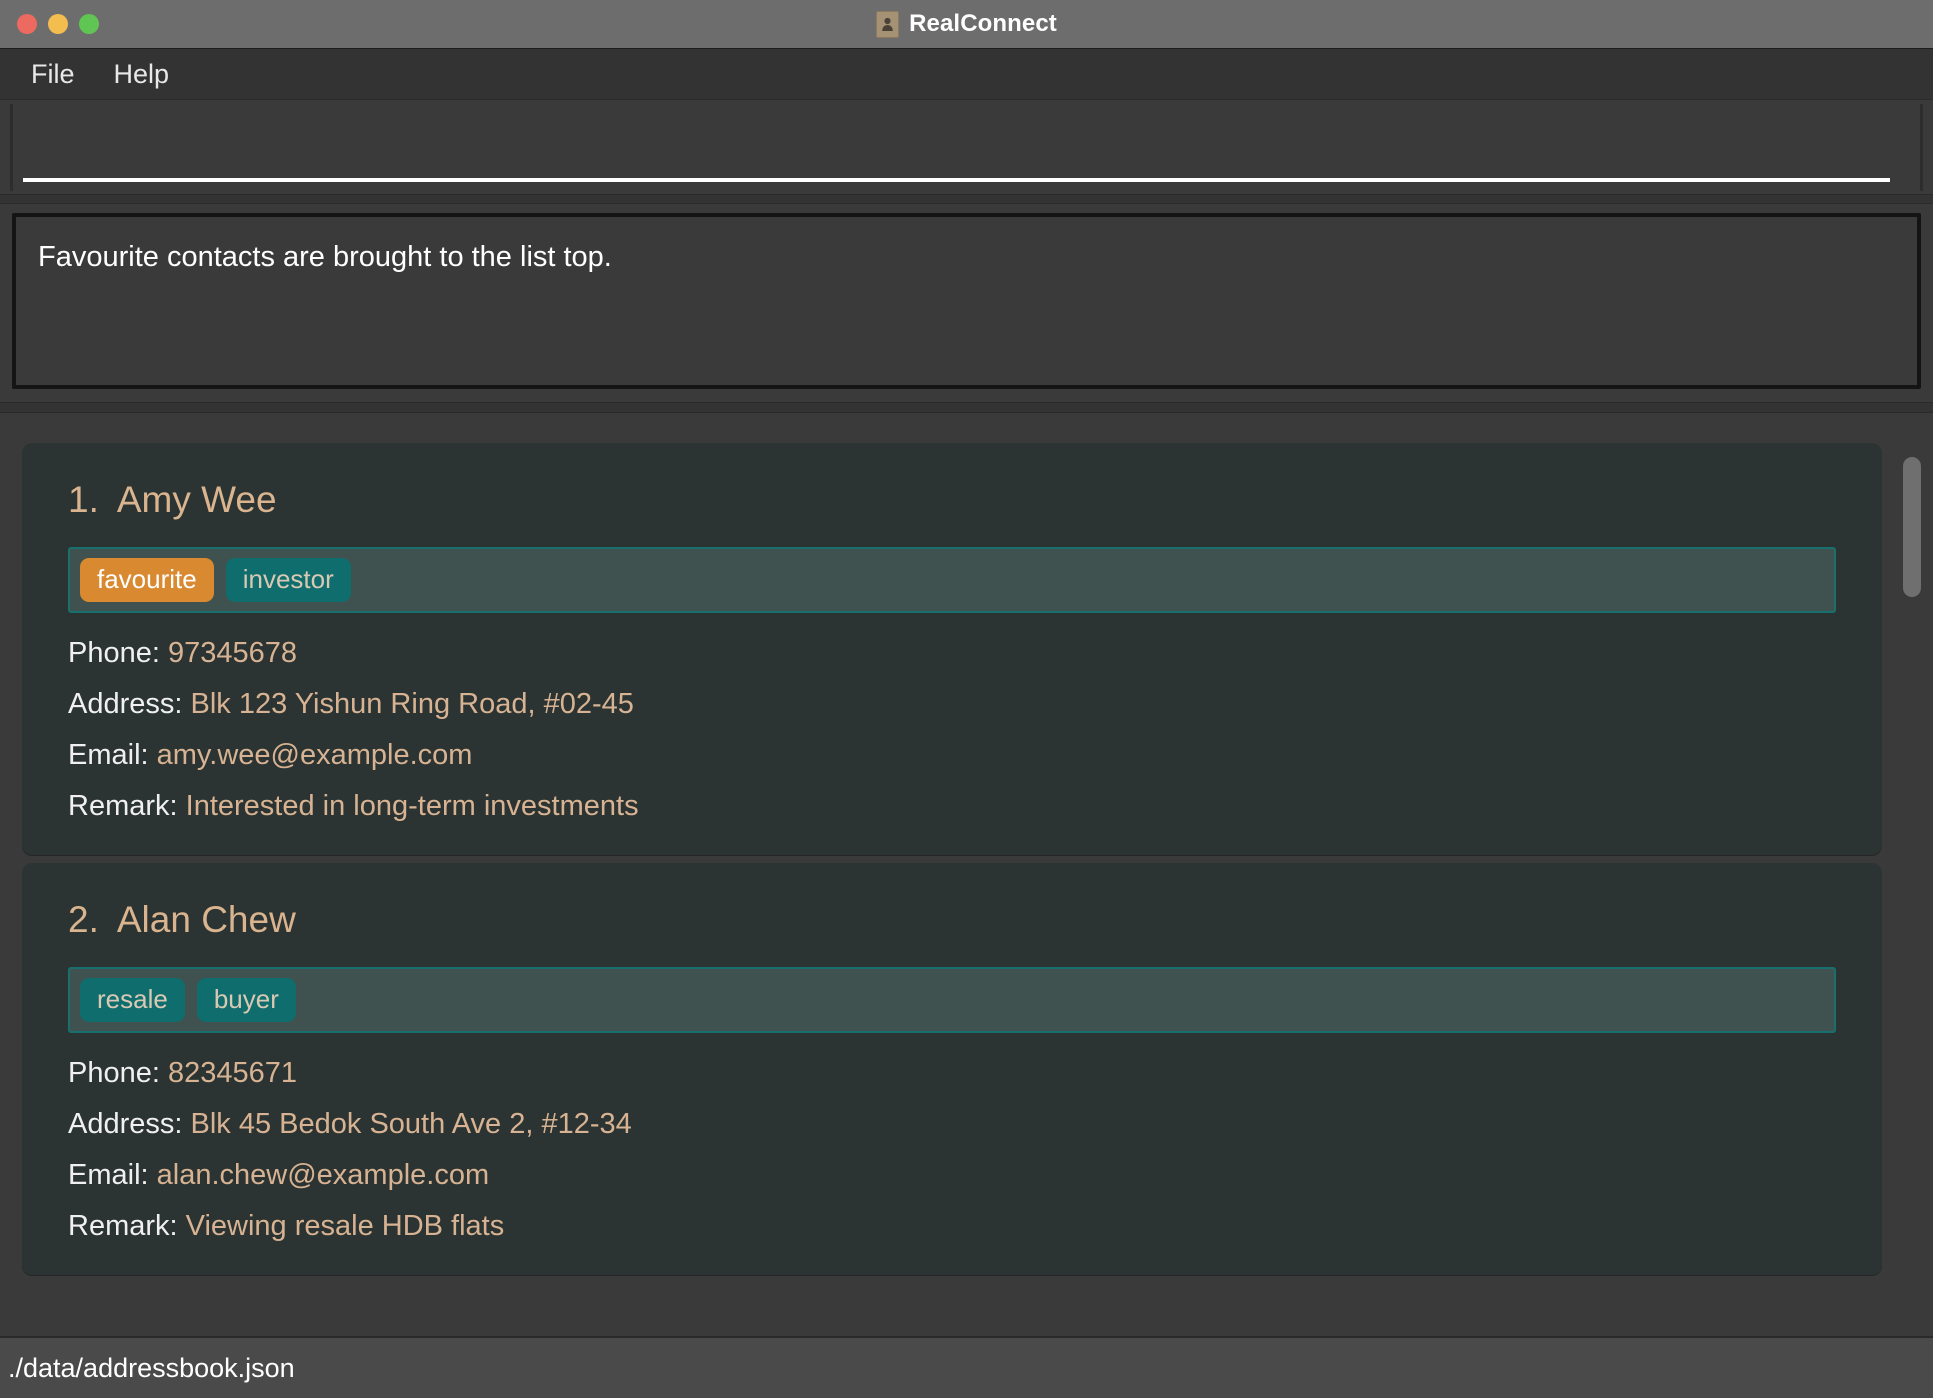  Describe the element at coordinates (323, 1175) in the screenshot. I see `email-value: alan.chew@example.com` at that location.